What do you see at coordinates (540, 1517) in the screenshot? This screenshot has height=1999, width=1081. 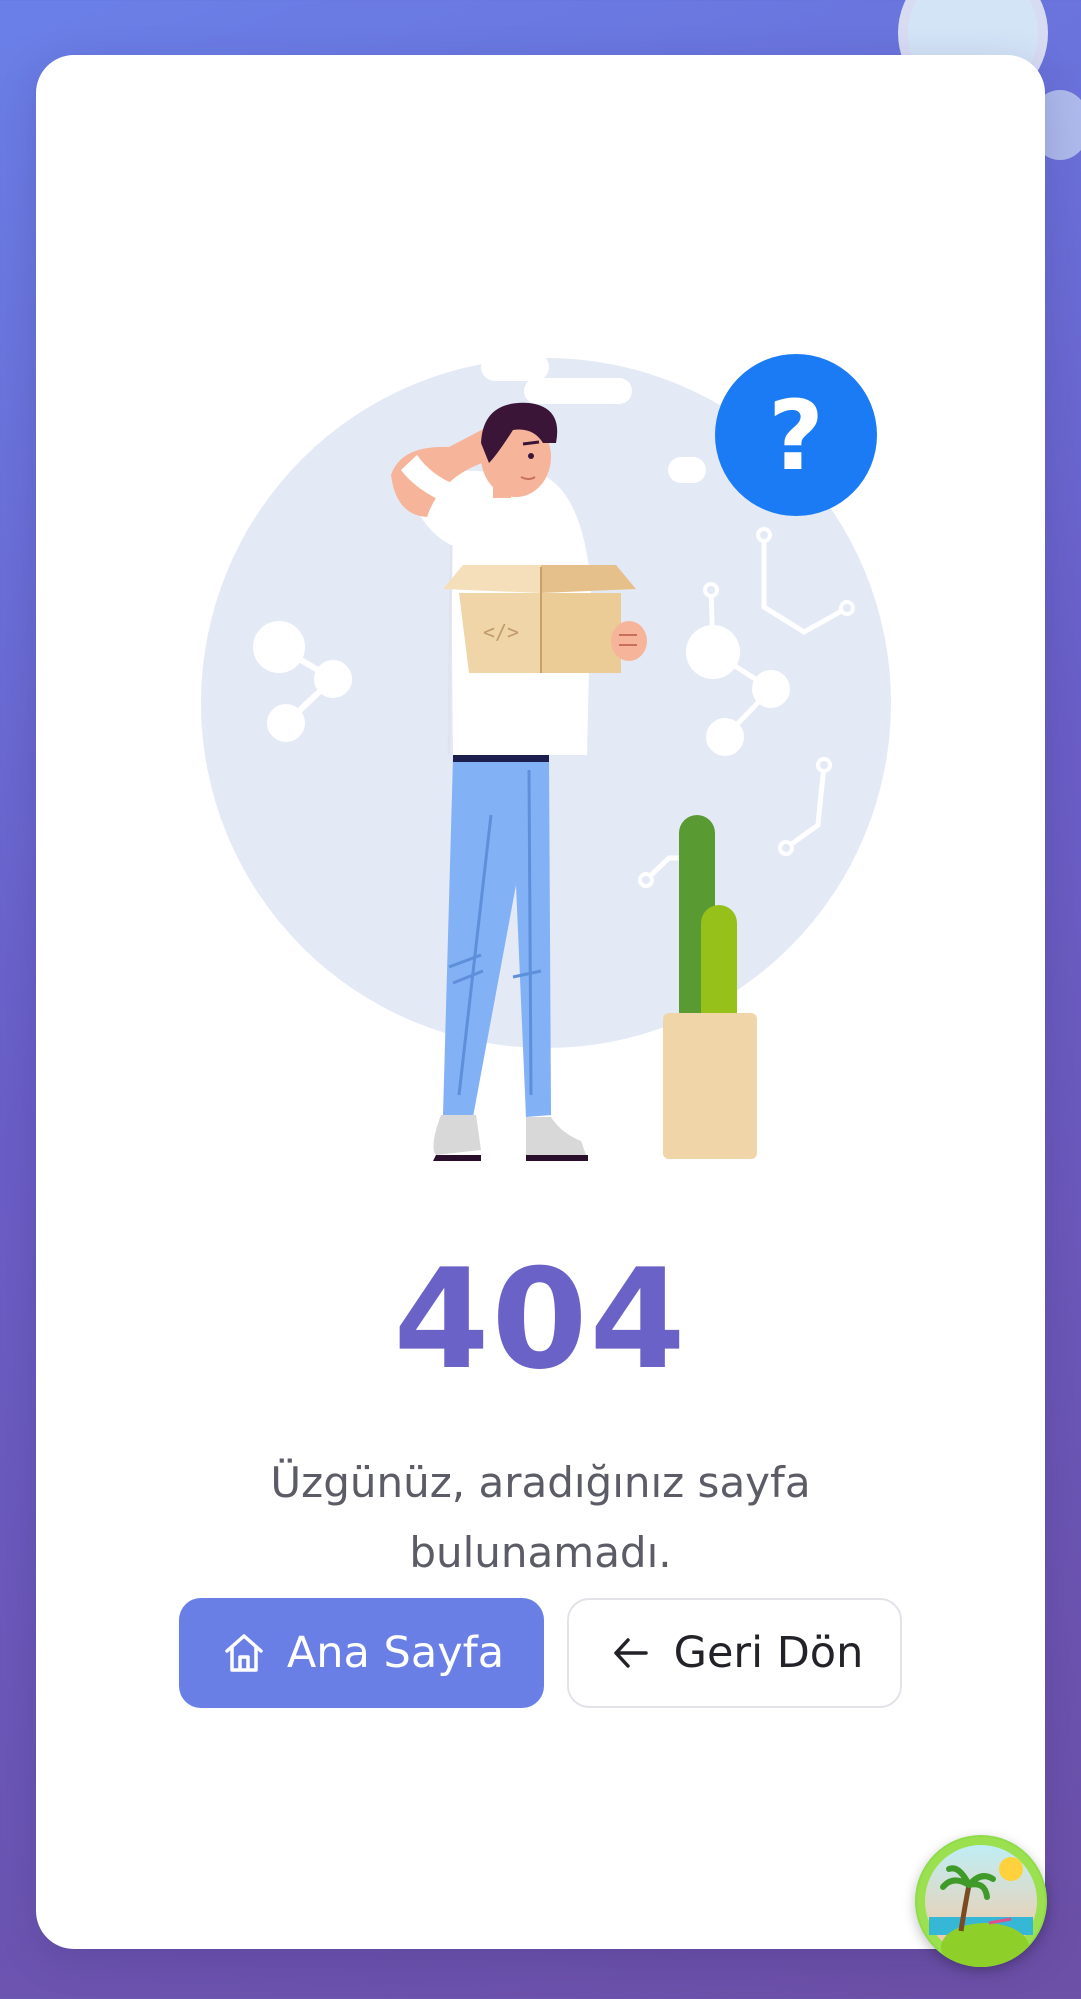 I see `error-message: Üzgünüz, aradığınız sayfa bulunamadı.` at bounding box center [540, 1517].